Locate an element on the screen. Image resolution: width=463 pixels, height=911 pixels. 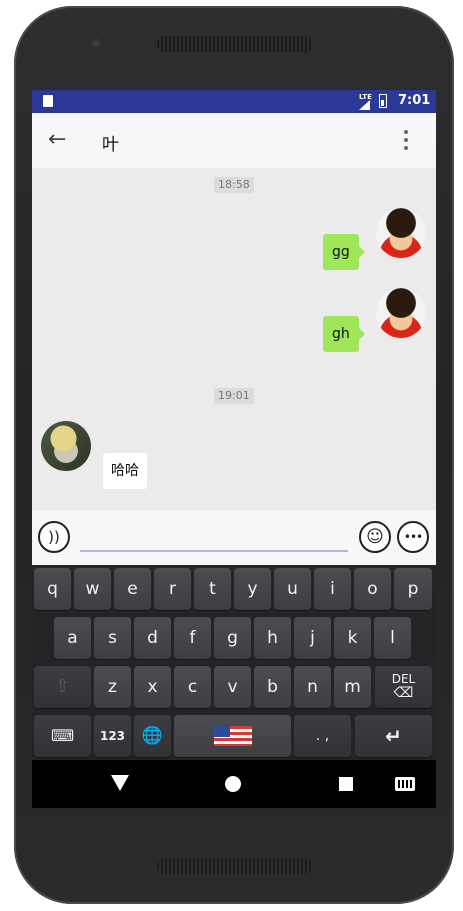
more-vert-icon is located at coordinates (406, 140).